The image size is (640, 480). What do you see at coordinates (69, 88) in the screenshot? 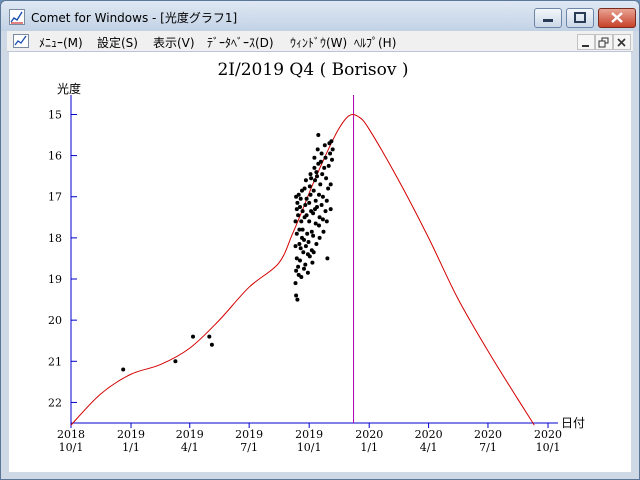
I see `y-axis-label: 光度` at bounding box center [69, 88].